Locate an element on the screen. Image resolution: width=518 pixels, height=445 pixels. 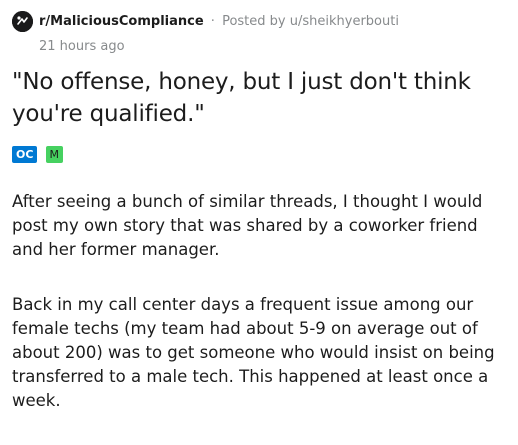
post-flairs: OC M is located at coordinates (39, 155).